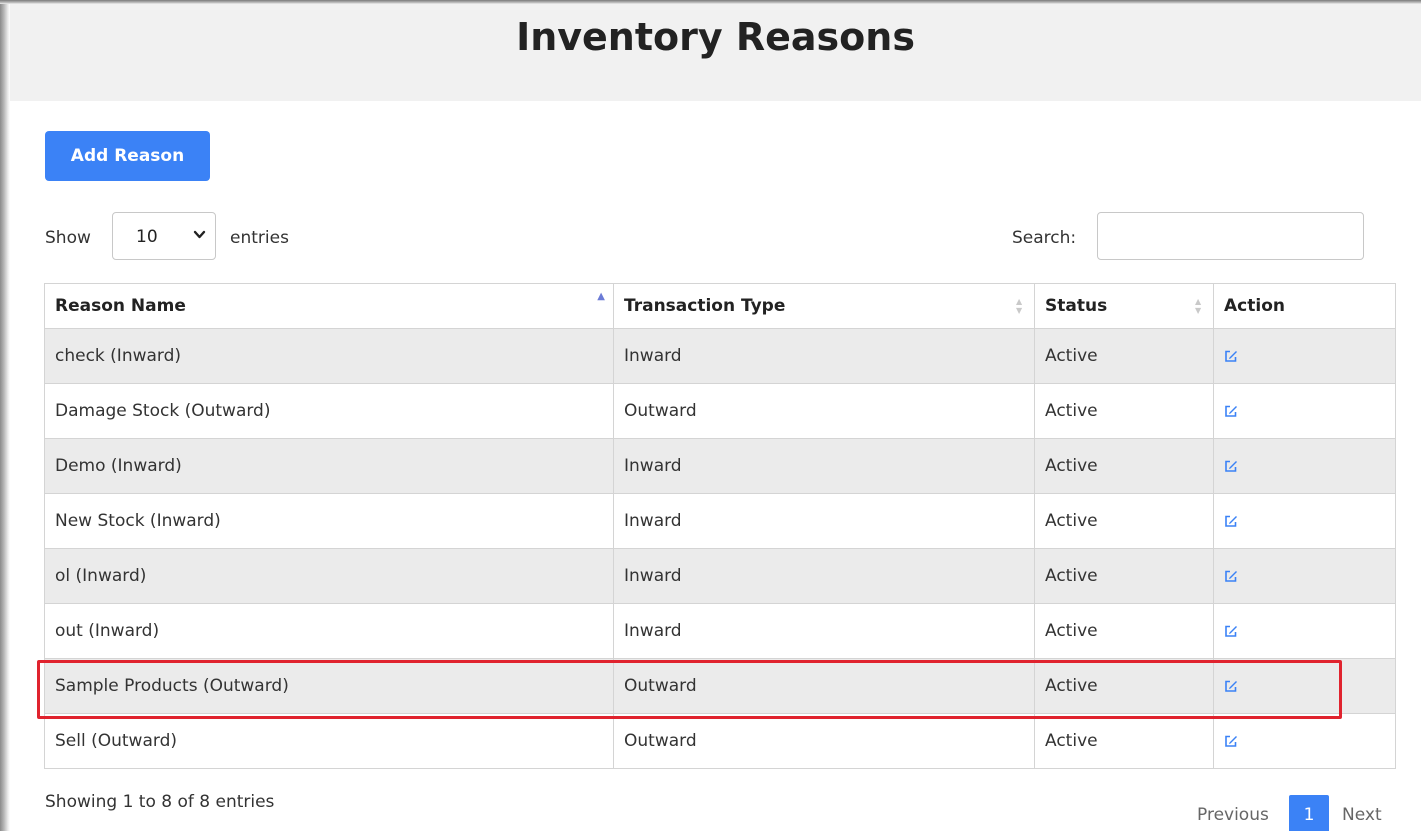 The height and width of the screenshot is (831, 1421). I want to click on cell-reason-name: check (Inward), so click(329, 356).